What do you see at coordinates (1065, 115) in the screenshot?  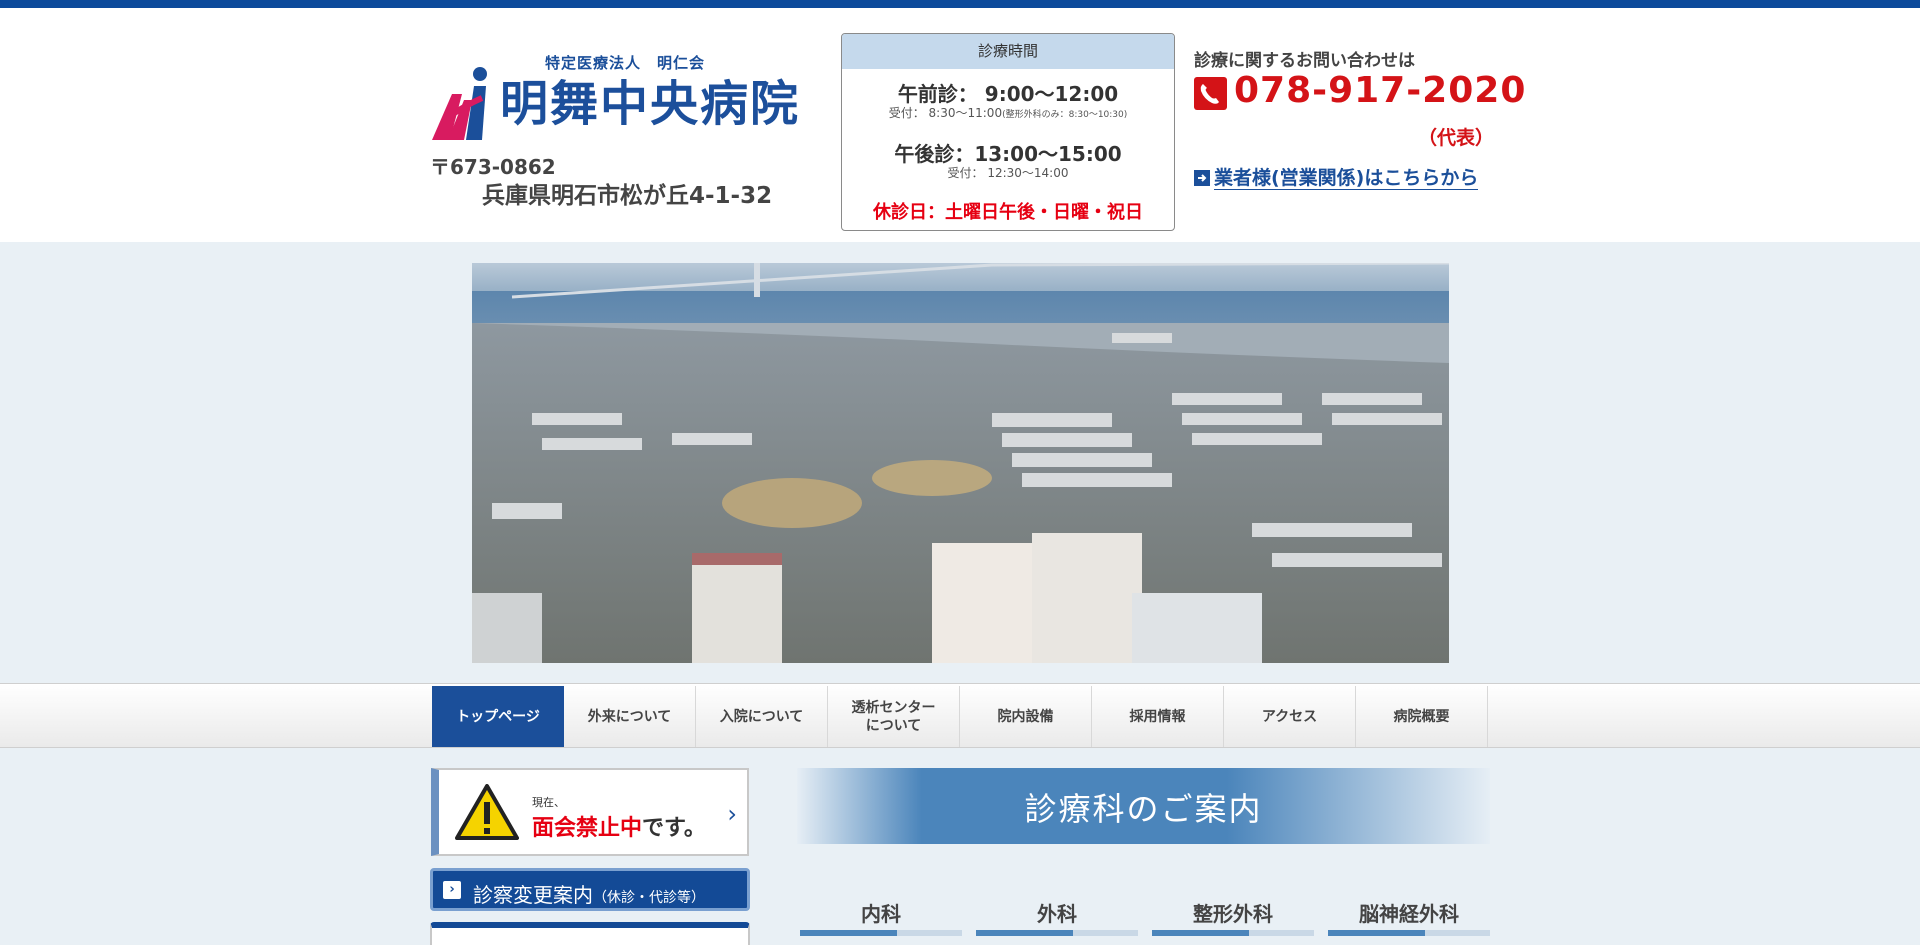 I see `morning-reception-note: (整形外科のみ：8:30～10:30)` at bounding box center [1065, 115].